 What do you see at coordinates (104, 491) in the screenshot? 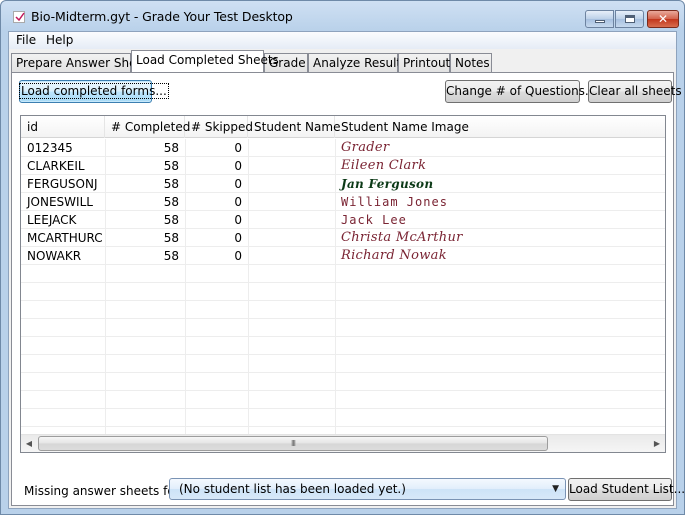
I see `missing-sheets-label: Missing answer sheets for:` at bounding box center [104, 491].